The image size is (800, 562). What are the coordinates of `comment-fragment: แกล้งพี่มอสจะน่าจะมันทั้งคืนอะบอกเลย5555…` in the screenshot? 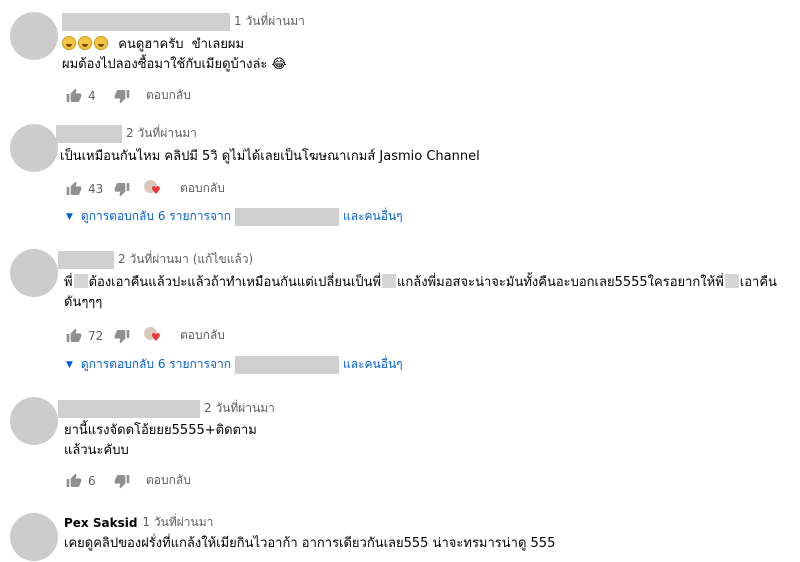 It's located at (560, 282).